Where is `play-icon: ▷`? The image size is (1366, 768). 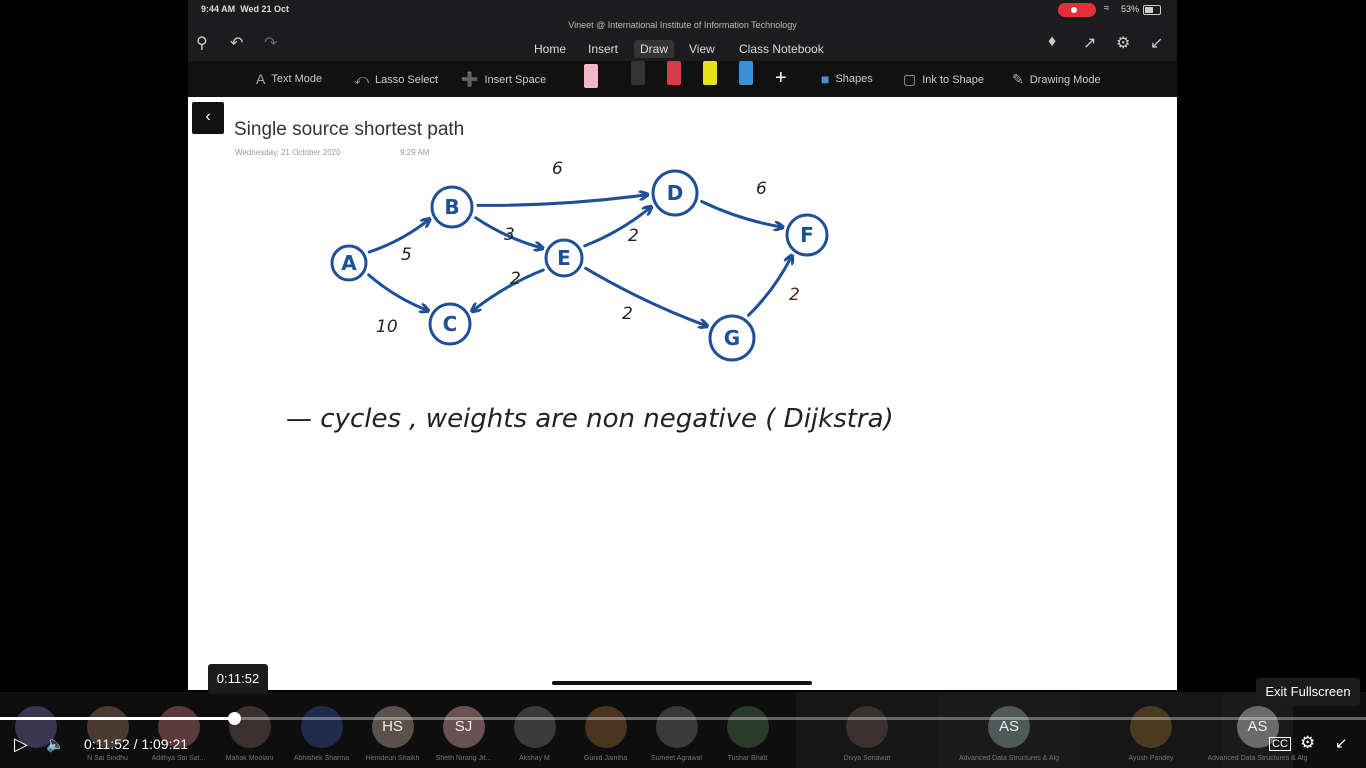
play-icon: ▷ is located at coordinates (21, 744).